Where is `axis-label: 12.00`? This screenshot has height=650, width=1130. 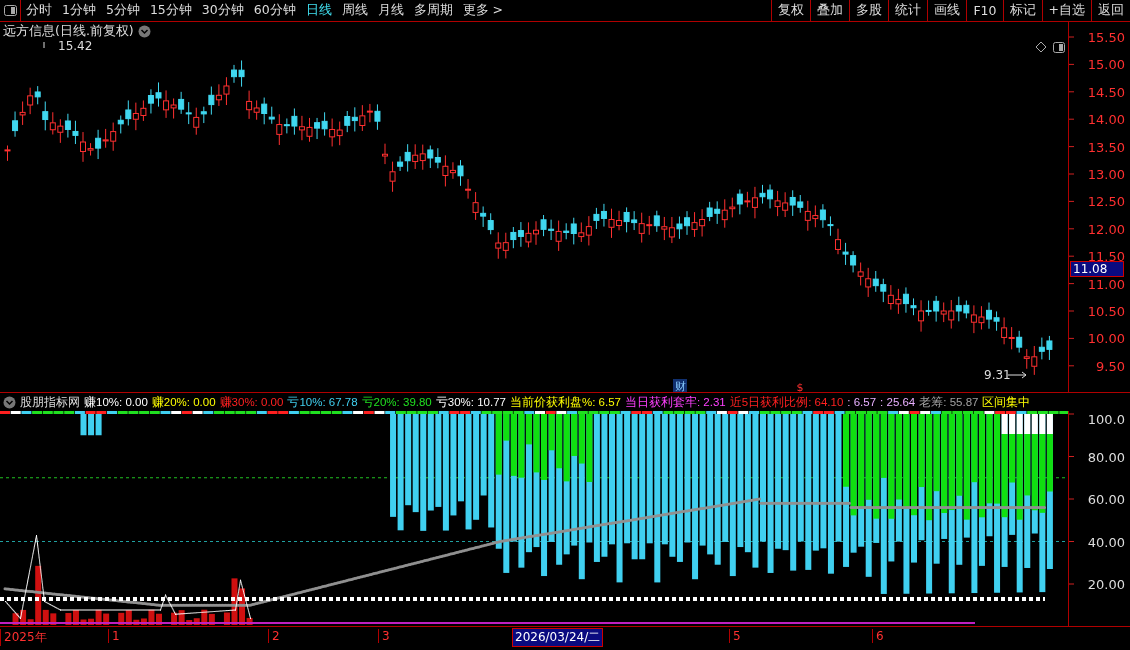 axis-label: 12.00 is located at coordinates (1106, 229).